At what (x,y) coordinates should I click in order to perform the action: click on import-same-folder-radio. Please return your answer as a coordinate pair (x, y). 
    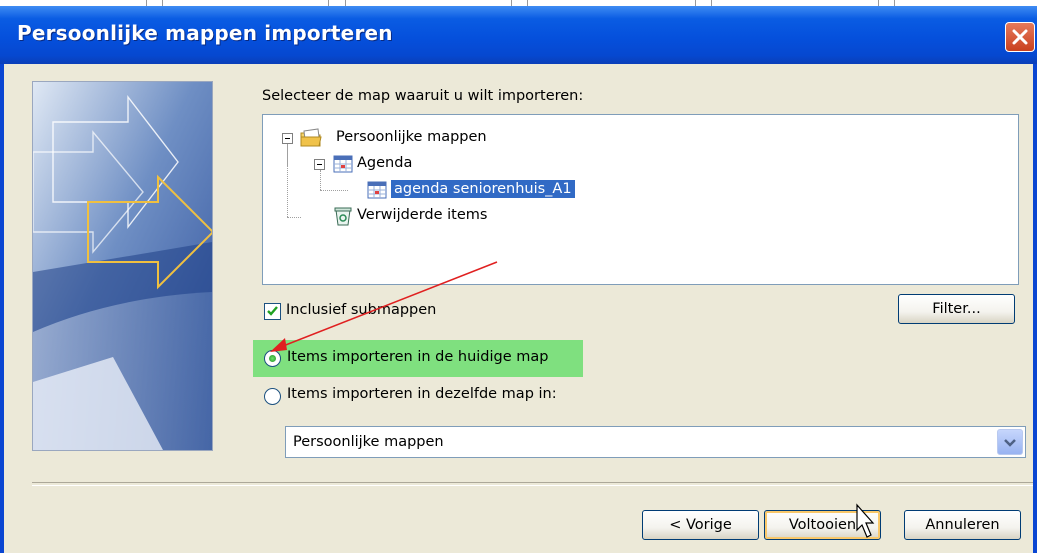
    Looking at the image, I should click on (272, 396).